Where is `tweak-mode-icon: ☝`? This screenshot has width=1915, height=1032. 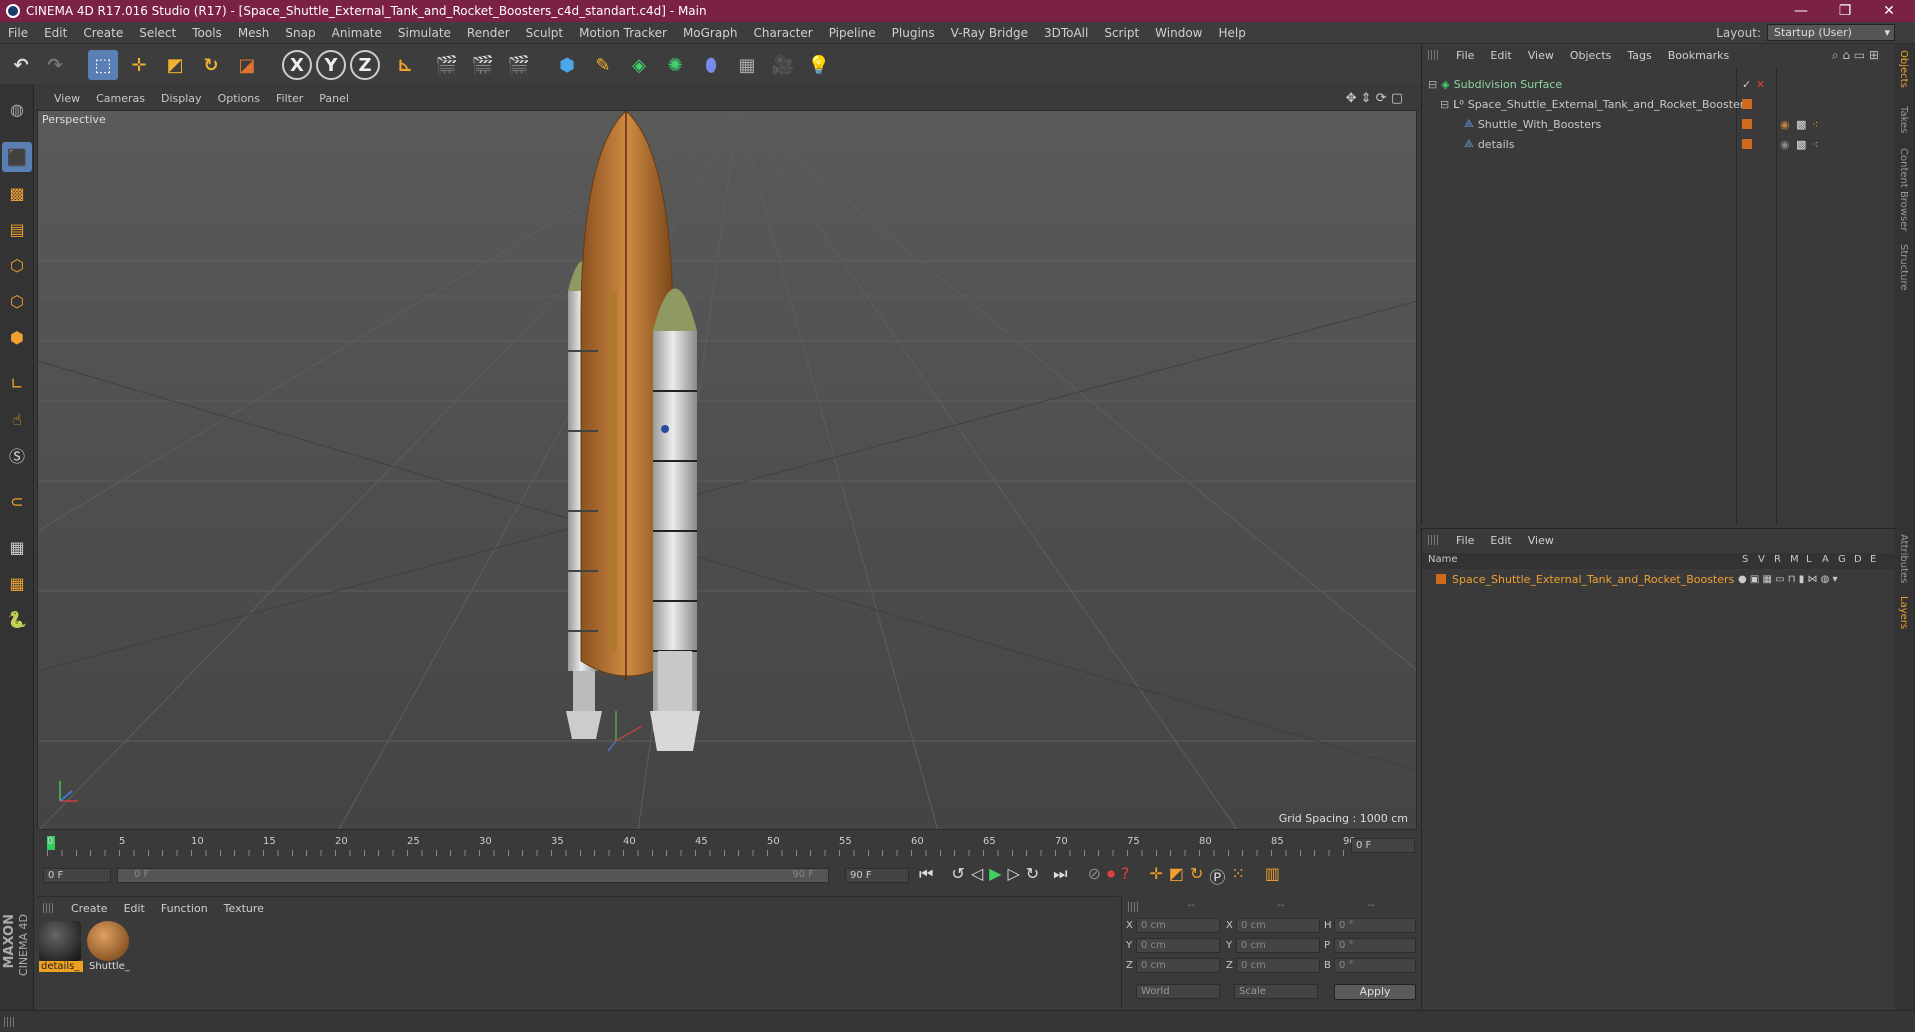 tweak-mode-icon: ☝ is located at coordinates (17, 419).